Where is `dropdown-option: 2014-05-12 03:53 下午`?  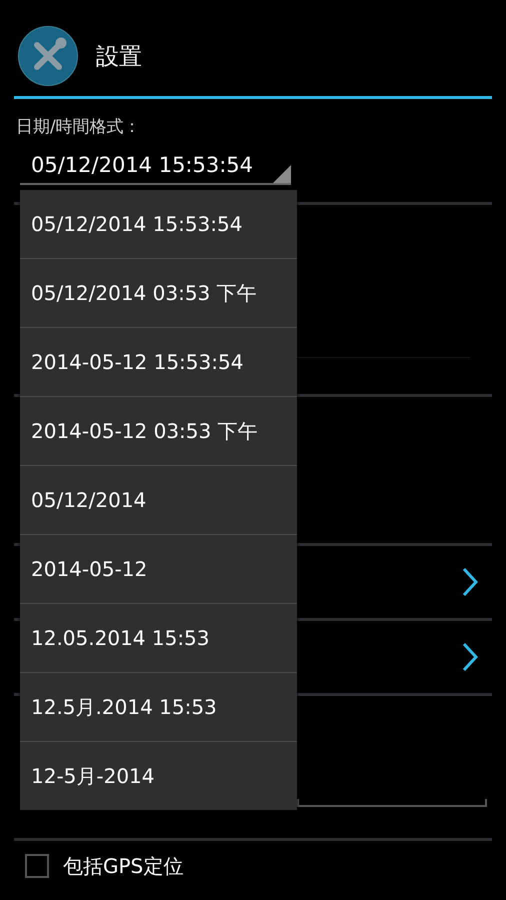
dropdown-option: 2014-05-12 03:53 下午 is located at coordinates (158, 430).